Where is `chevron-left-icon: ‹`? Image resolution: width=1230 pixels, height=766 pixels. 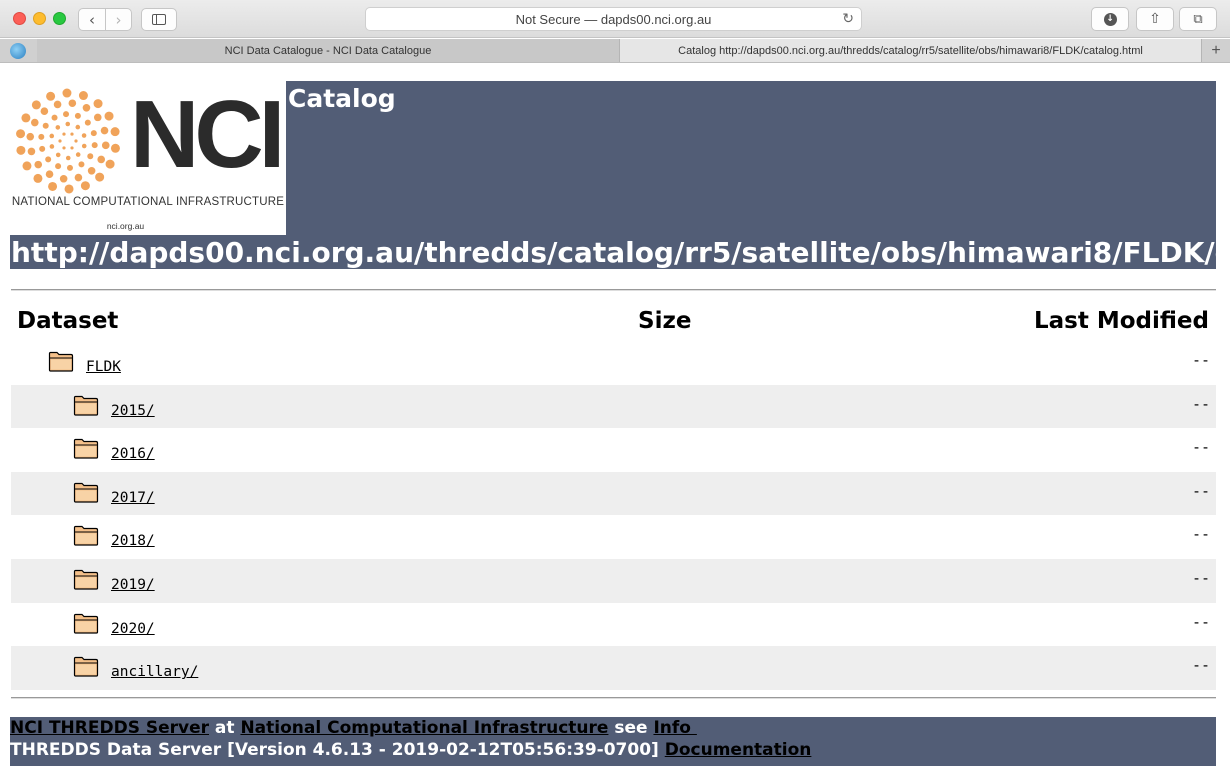
chevron-left-icon: ‹ is located at coordinates (91, 19).